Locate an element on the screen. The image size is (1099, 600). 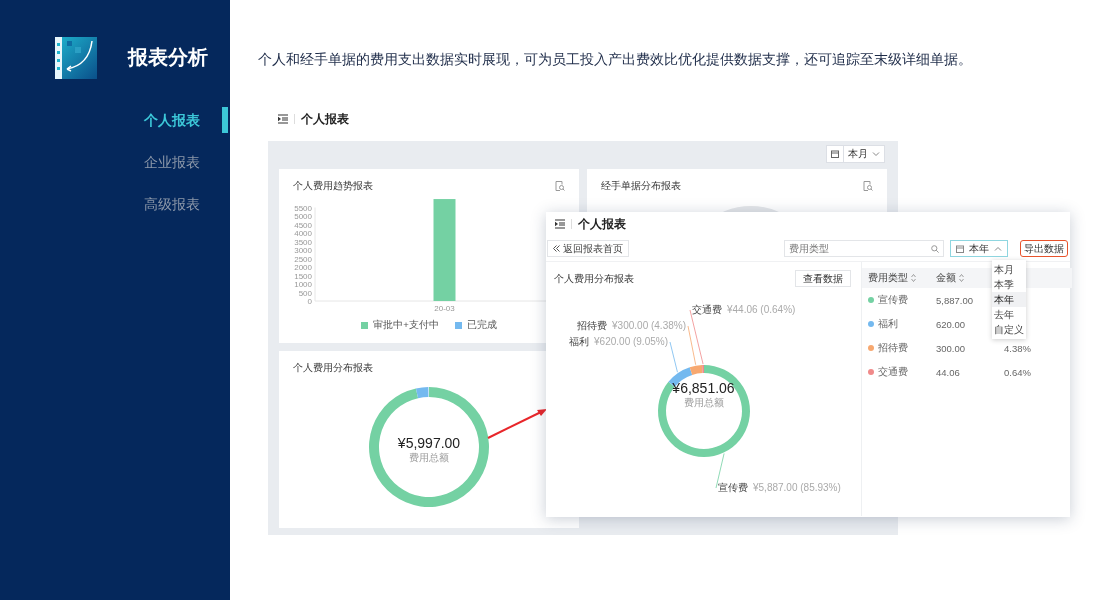
axis-tick-label: 0 is located at coordinates (309, 301).